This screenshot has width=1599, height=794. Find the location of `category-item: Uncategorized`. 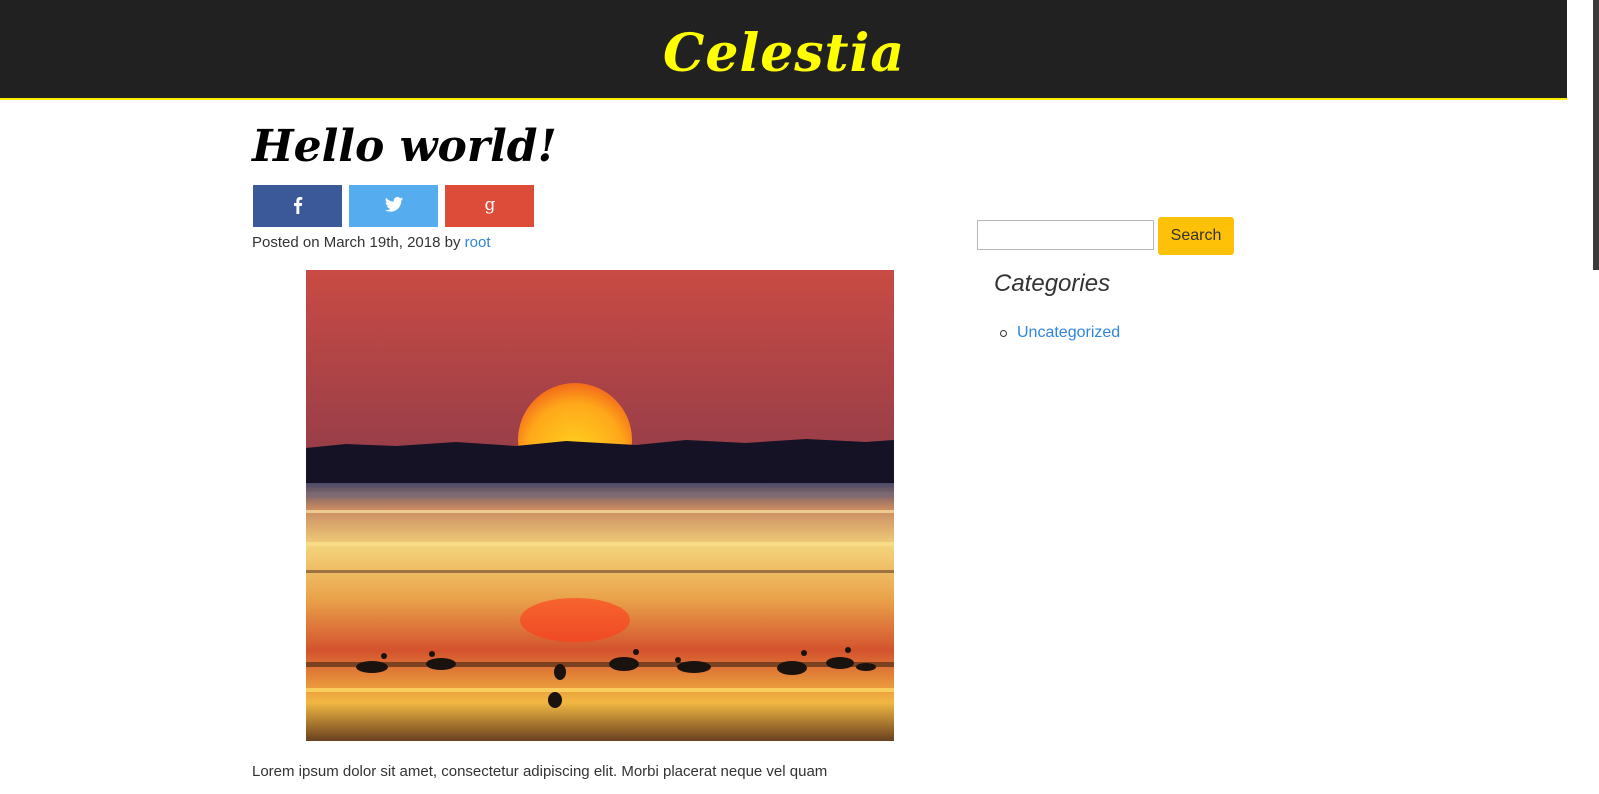

category-item: Uncategorized is located at coordinates (1059, 333).